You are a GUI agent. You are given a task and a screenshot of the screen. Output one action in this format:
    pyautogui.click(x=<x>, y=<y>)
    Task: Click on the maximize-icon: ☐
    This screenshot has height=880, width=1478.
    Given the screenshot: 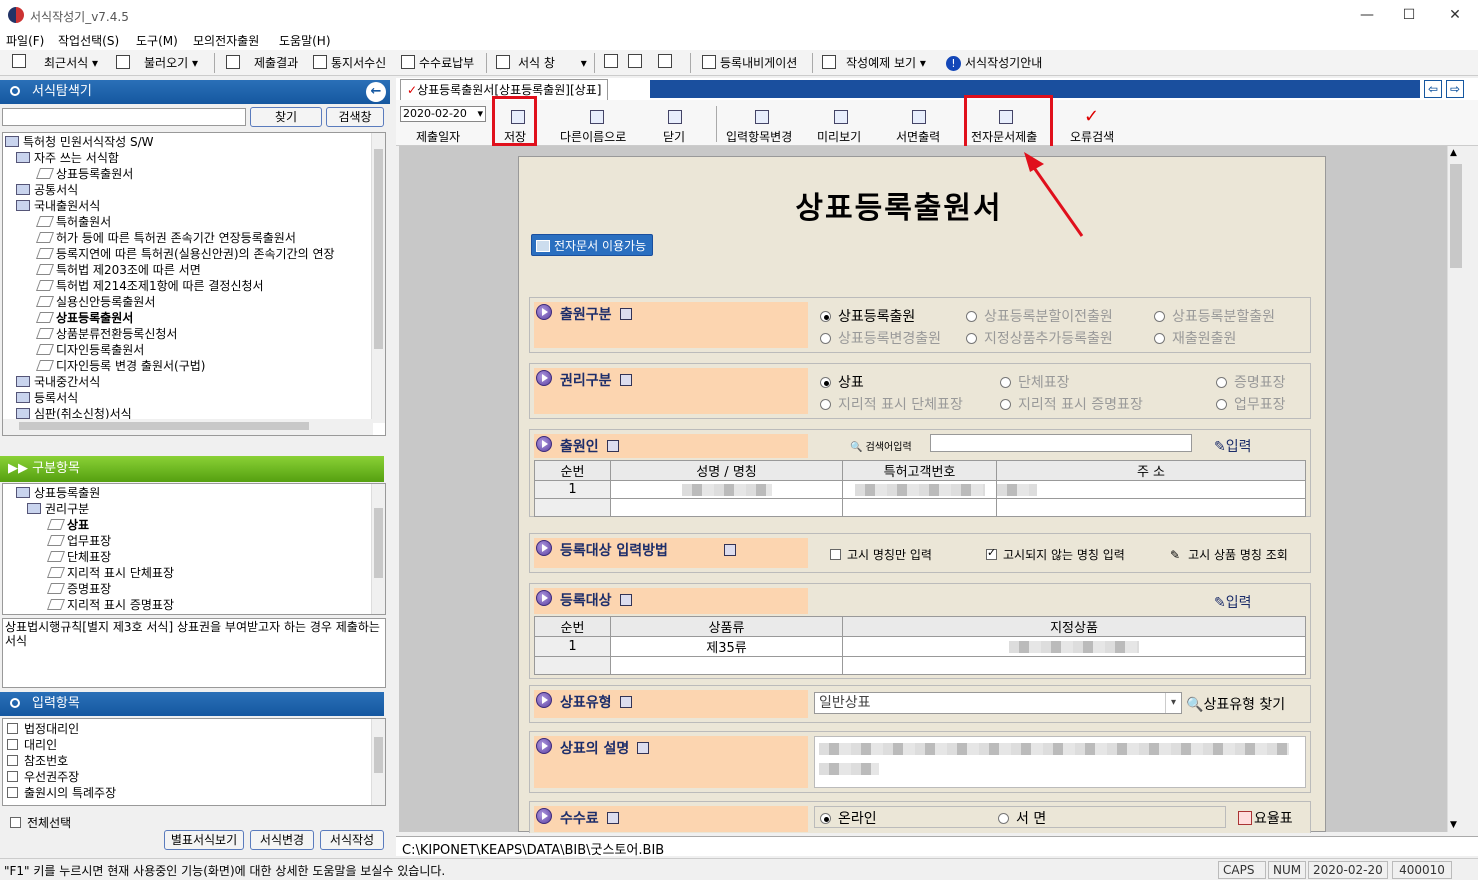 What is the action you would take?
    pyautogui.click(x=1409, y=15)
    